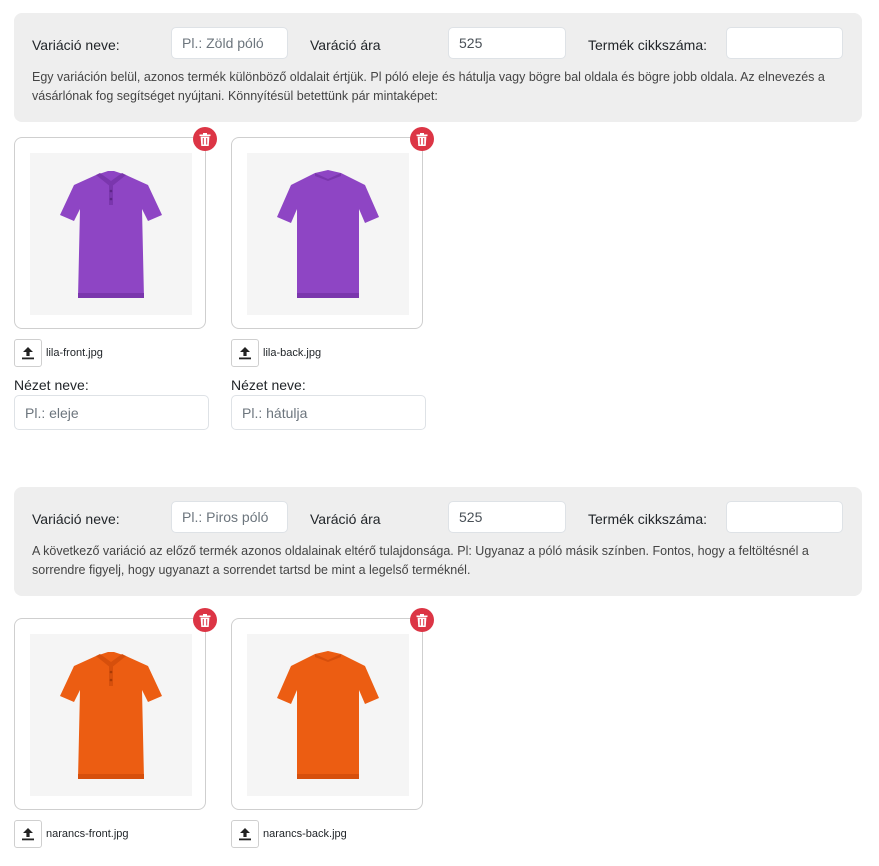 The height and width of the screenshot is (866, 879). What do you see at coordinates (305, 834) in the screenshot?
I see `image-filename: narancs-back.jpg` at bounding box center [305, 834].